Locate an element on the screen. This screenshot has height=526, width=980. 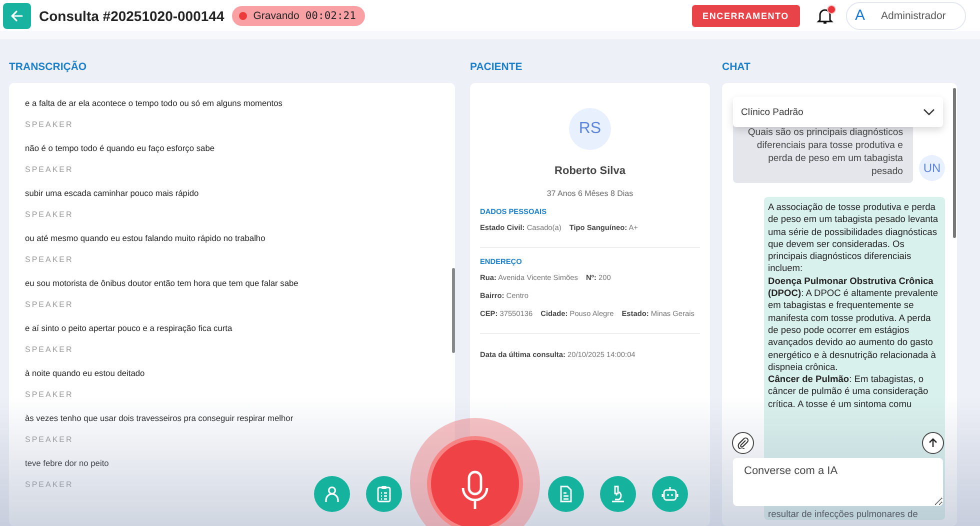
back-button is located at coordinates (17, 15).